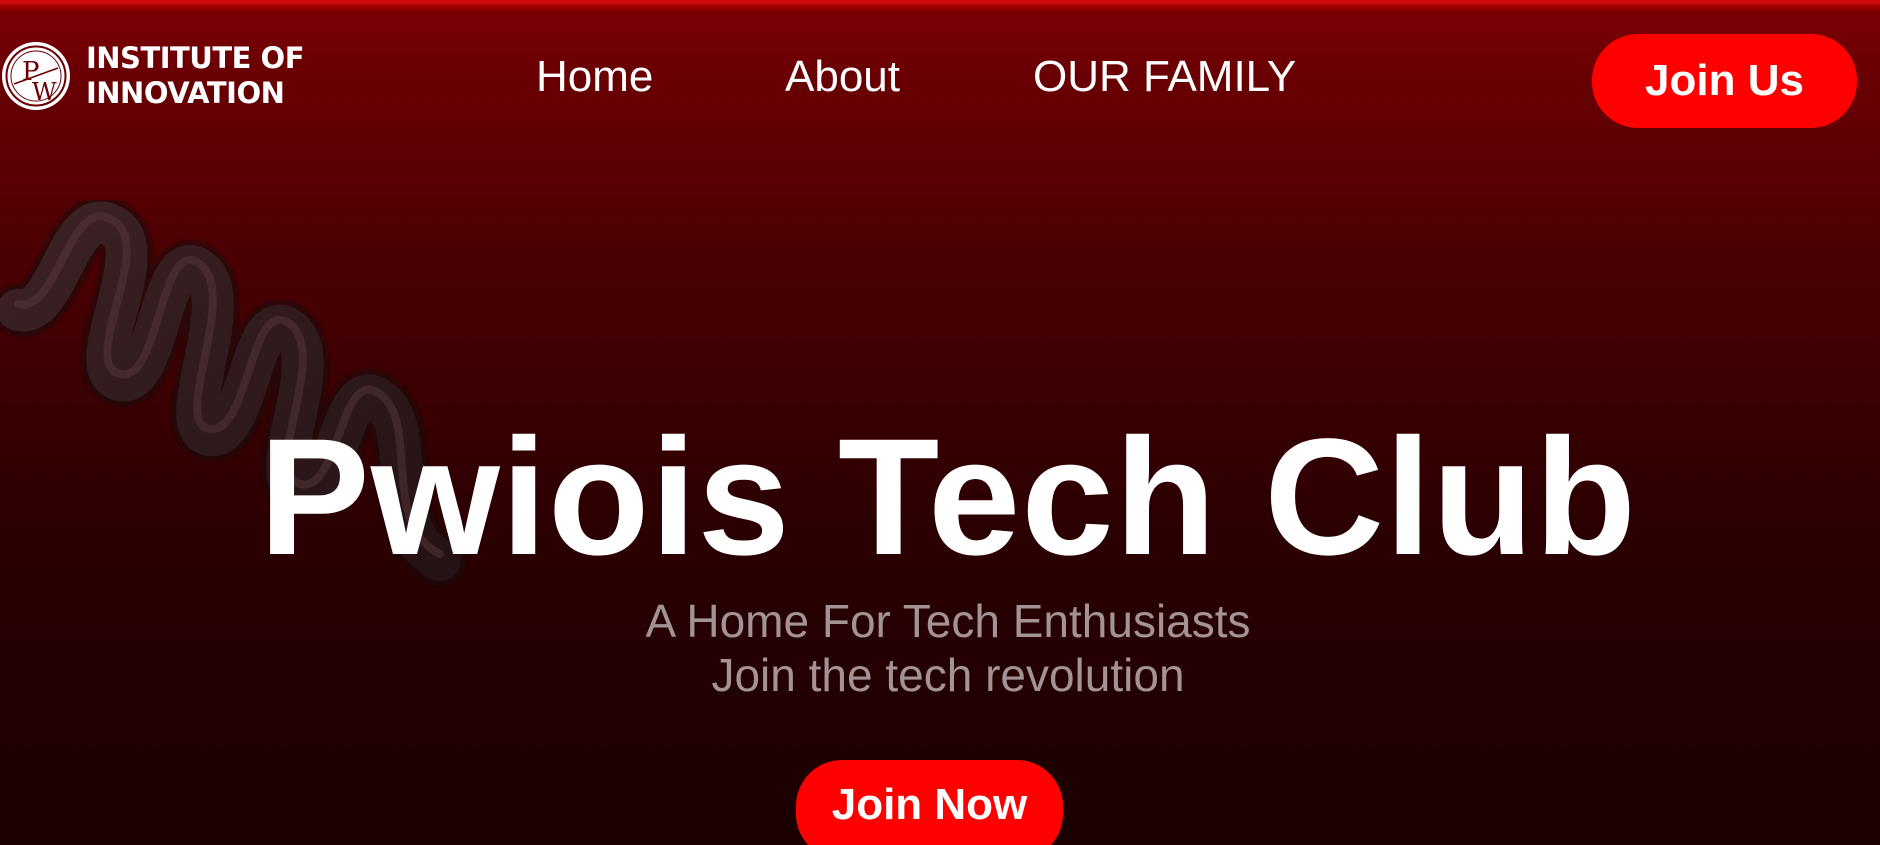 This screenshot has width=1880, height=845. What do you see at coordinates (948, 621) in the screenshot?
I see `hero-subtitle: A Home For Tech Enthusiasts` at bounding box center [948, 621].